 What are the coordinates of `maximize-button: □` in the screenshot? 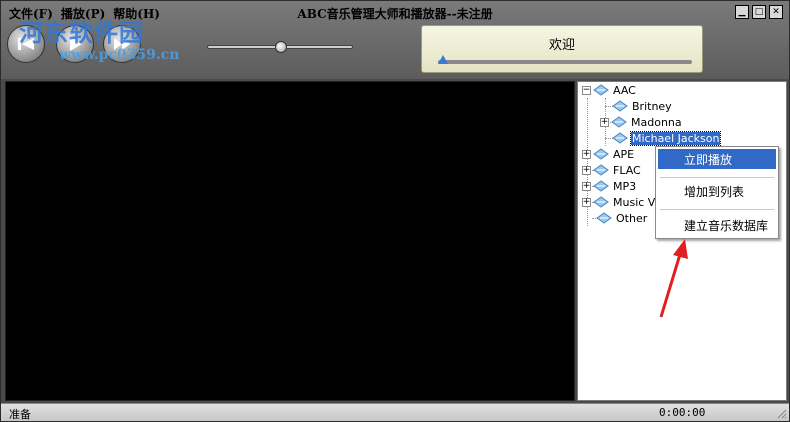 It's located at (759, 12).